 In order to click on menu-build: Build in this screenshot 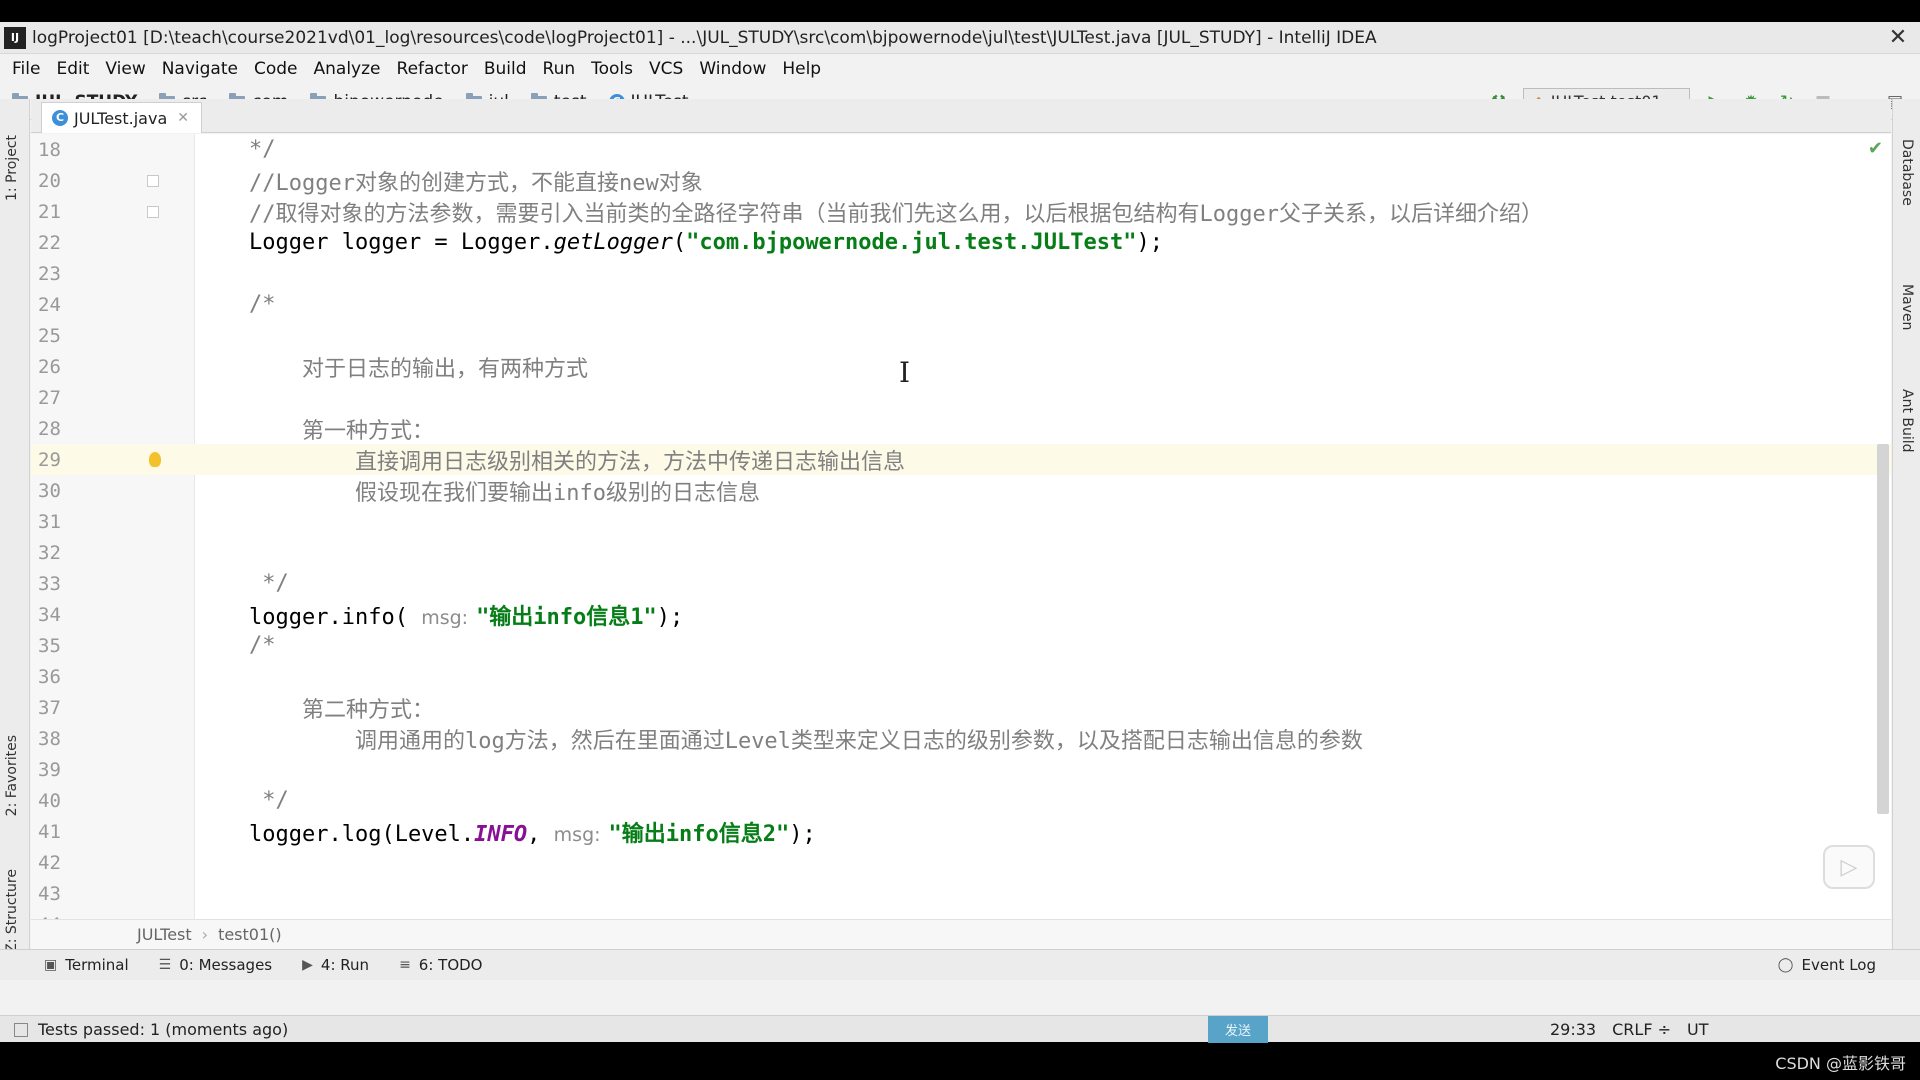, I will do `click(505, 69)`.